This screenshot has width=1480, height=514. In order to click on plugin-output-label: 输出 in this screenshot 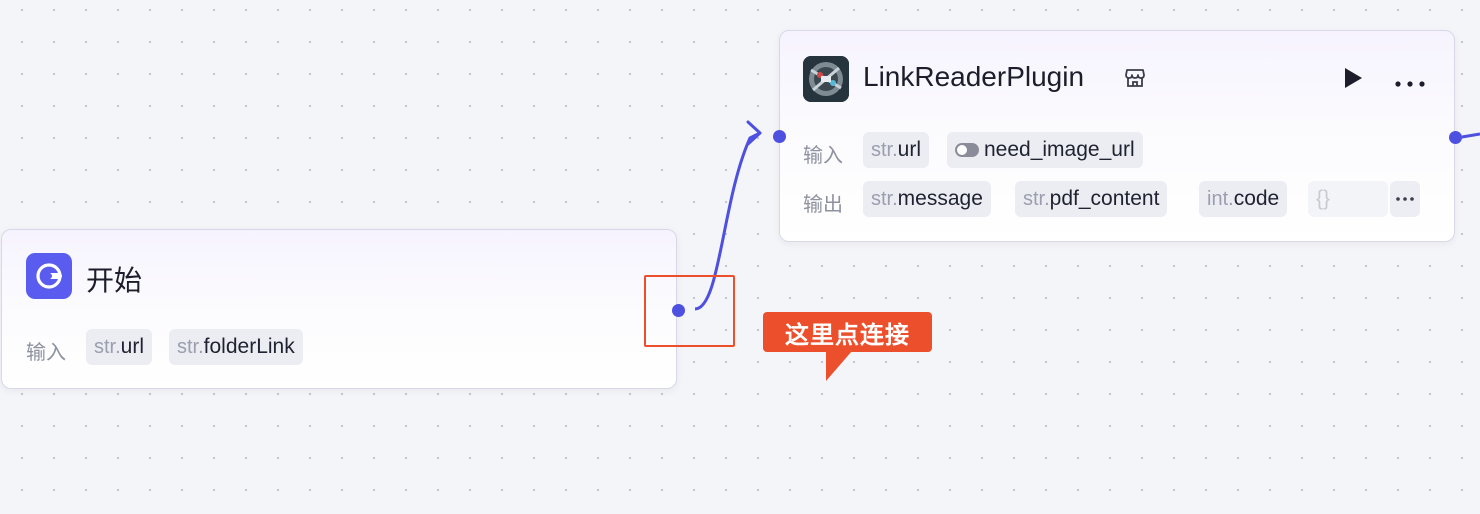, I will do `click(823, 205)`.